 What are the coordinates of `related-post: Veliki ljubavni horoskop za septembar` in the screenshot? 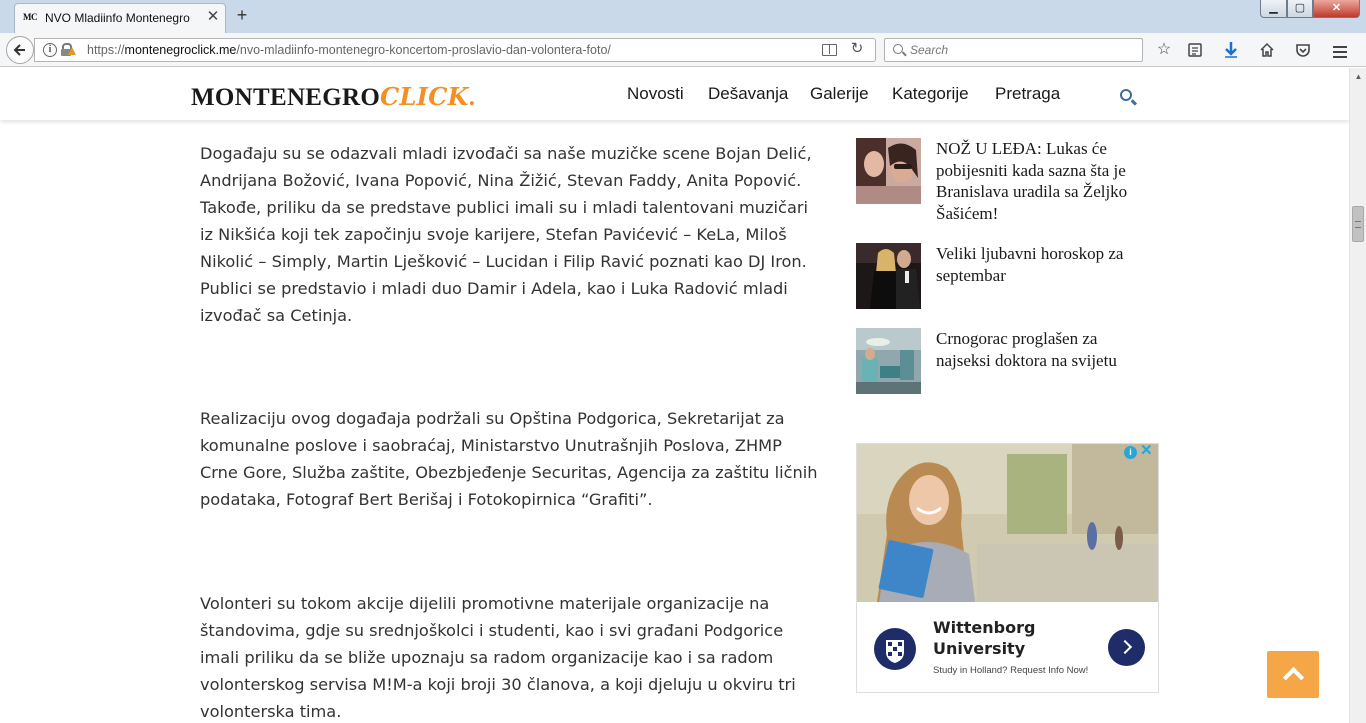 It's located at (1011, 276).